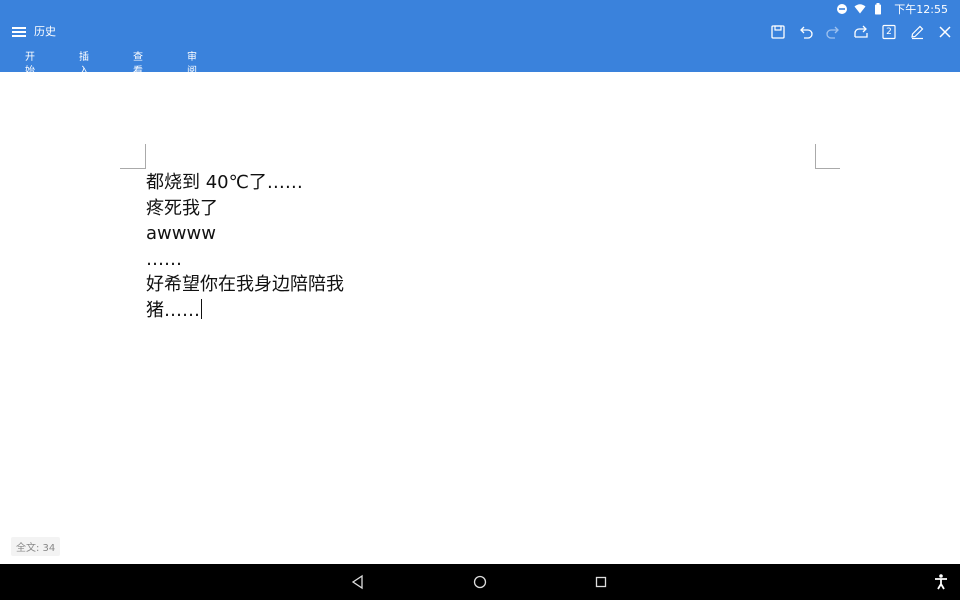 This screenshot has height=600, width=960. I want to click on recents-icon, so click(601, 582).